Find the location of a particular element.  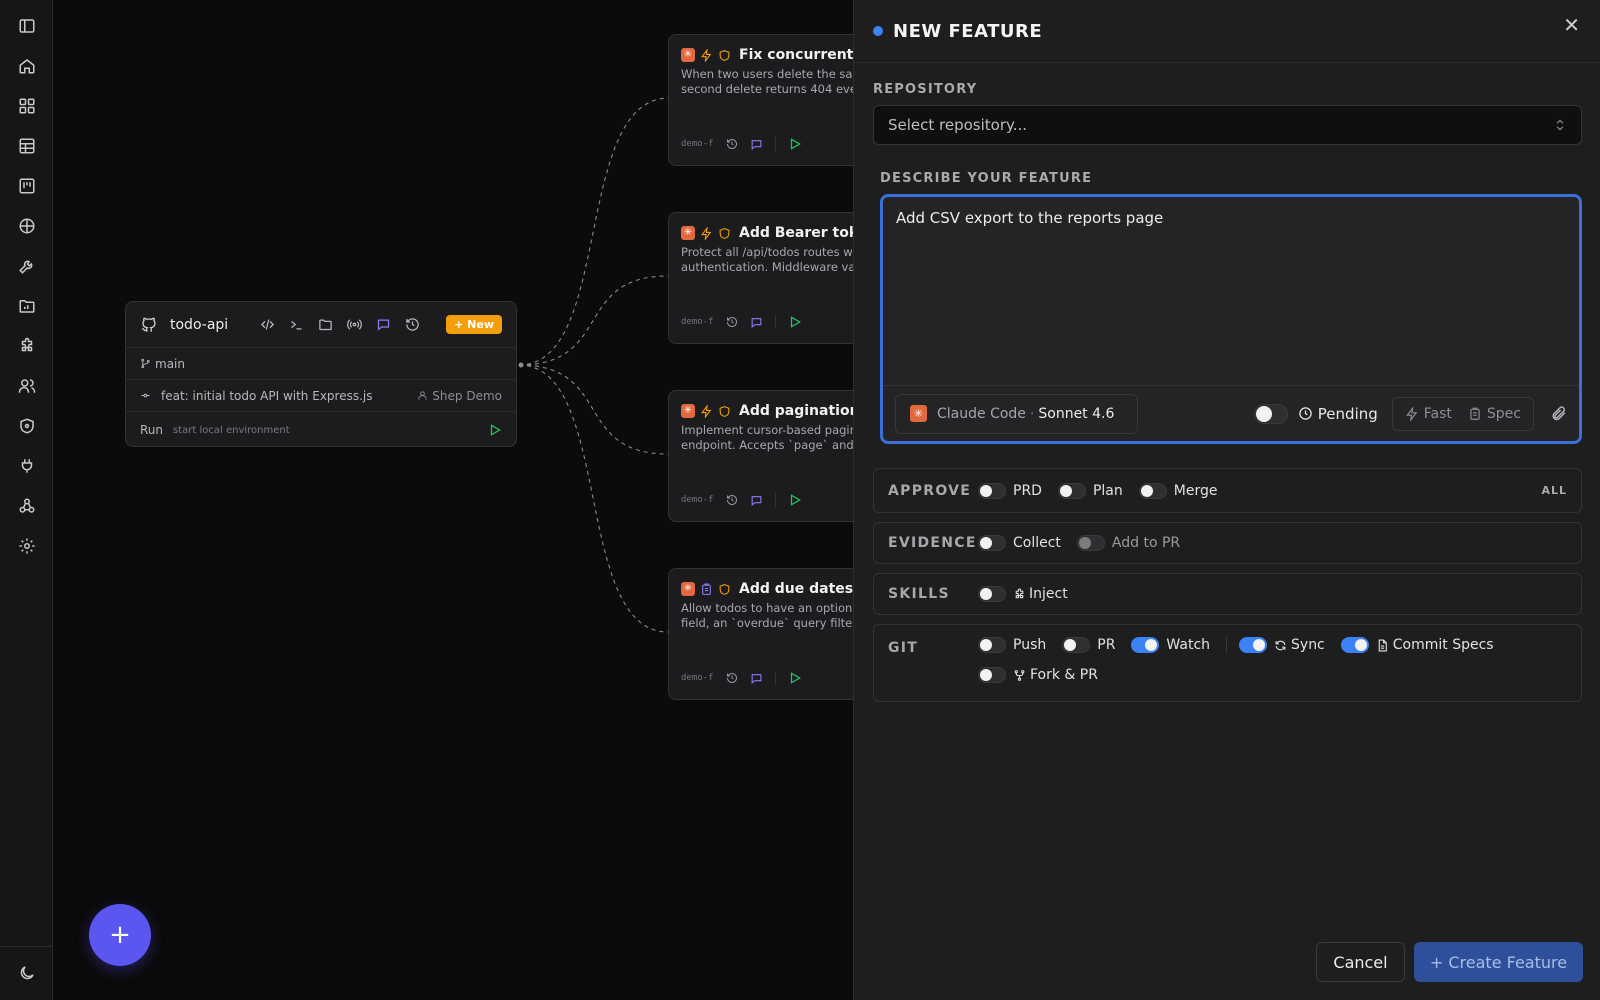

pr-toggle is located at coordinates (1076, 645).